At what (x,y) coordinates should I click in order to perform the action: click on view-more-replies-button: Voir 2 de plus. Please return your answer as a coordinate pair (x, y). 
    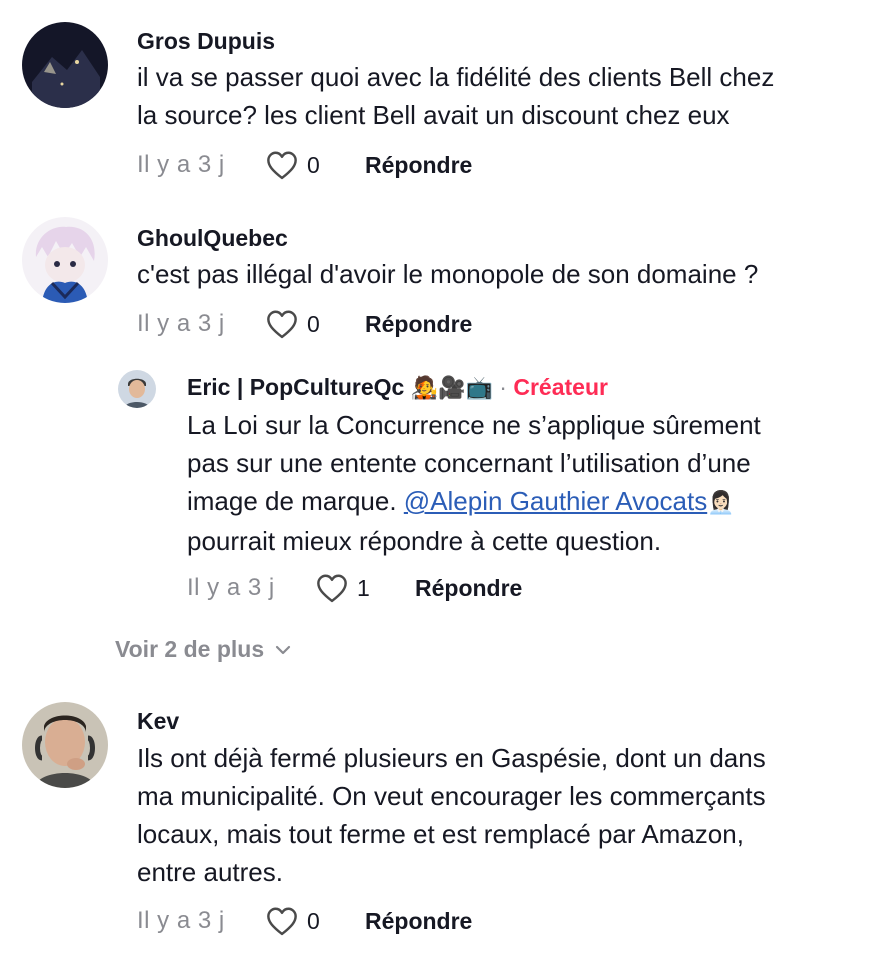
    Looking at the image, I should click on (203, 649).